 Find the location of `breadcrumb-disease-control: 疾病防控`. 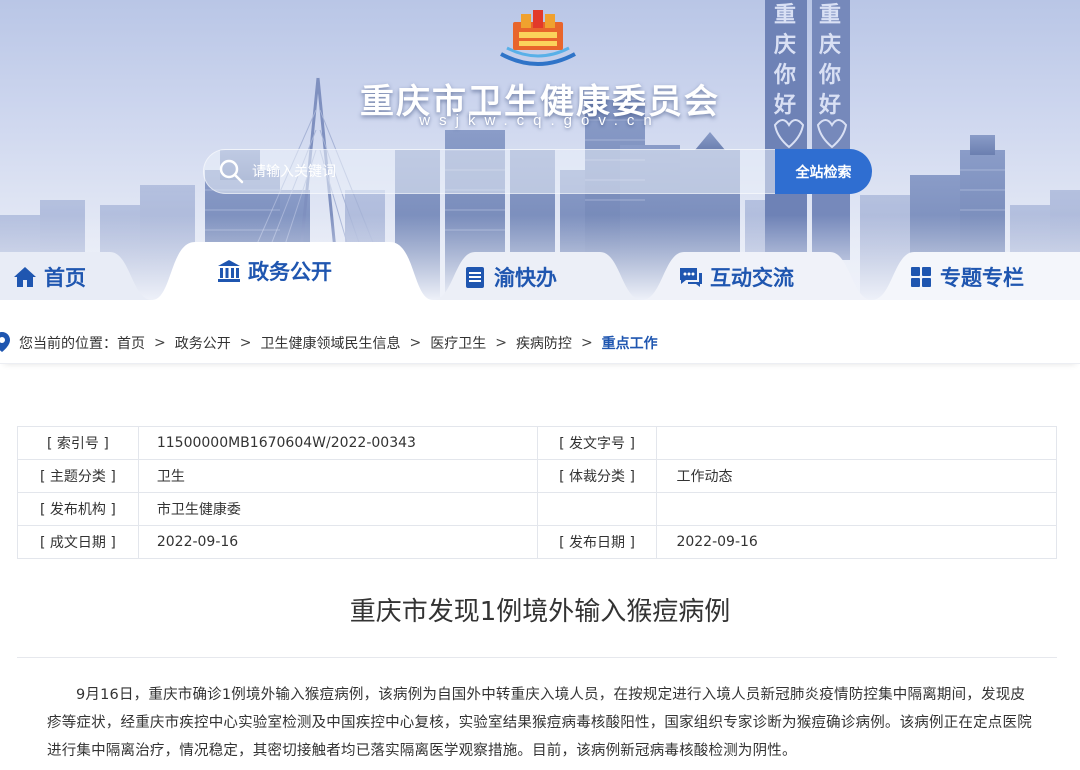

breadcrumb-disease-control: 疾病防控 is located at coordinates (544, 343).